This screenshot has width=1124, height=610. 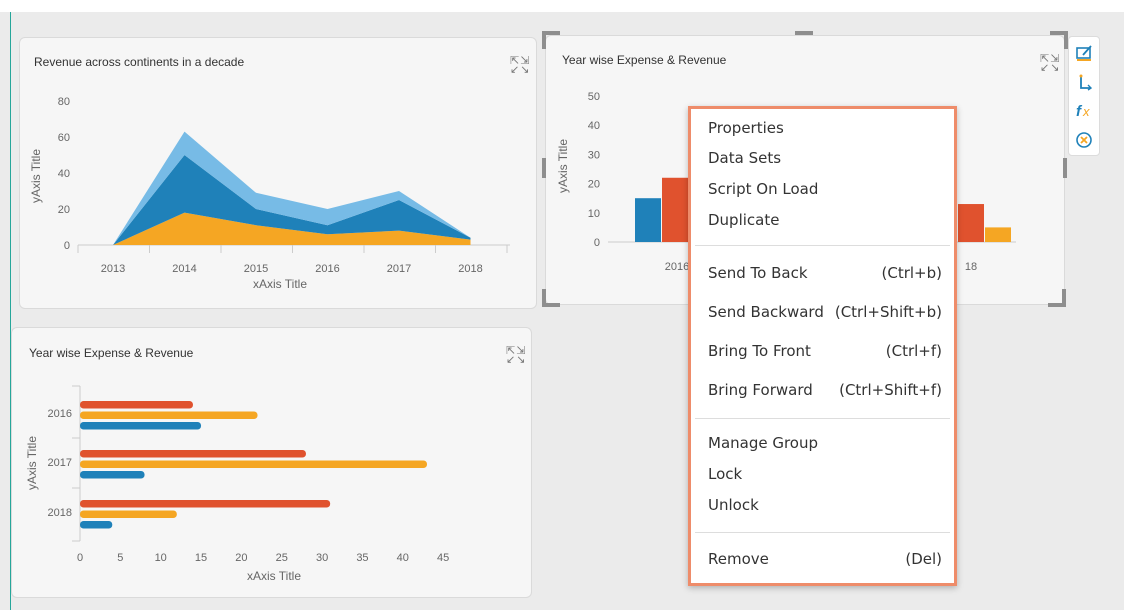 I want to click on y-tick-label: 2018, so click(x=60, y=513).